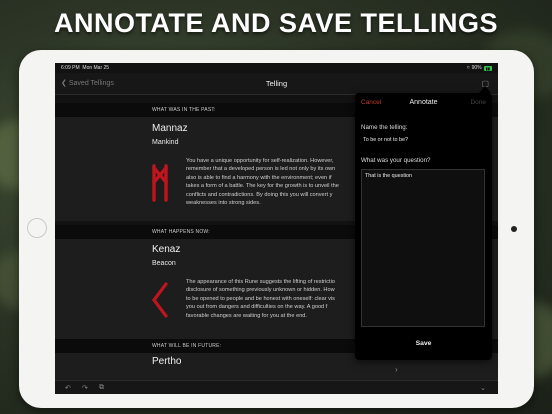 The image size is (552, 414). I want to click on kenaz-rune-icon, so click(160, 300).